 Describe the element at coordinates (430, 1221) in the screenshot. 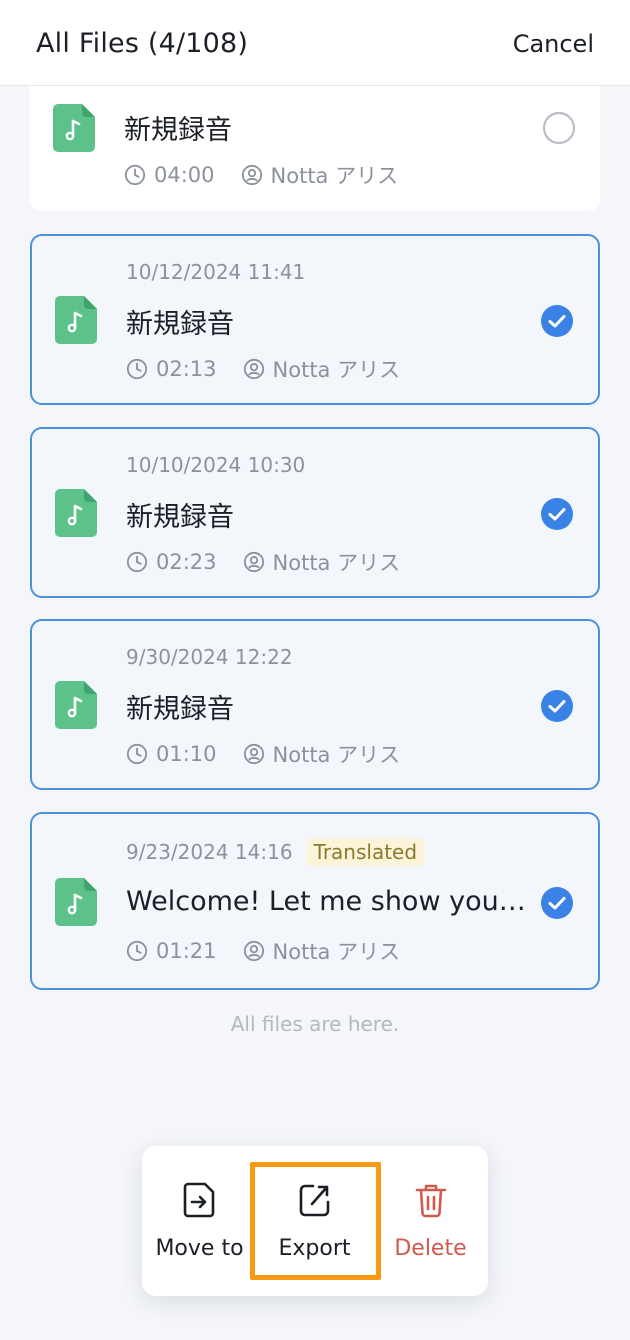

I see `delete-button: Delete` at that location.